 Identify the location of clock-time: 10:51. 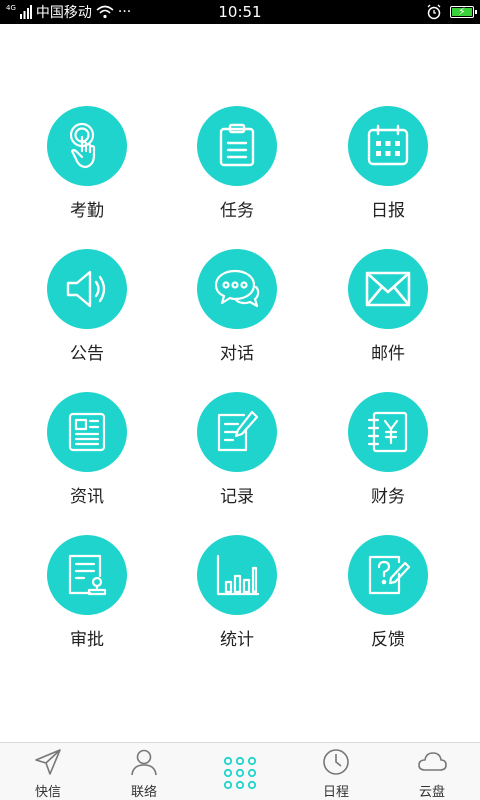
(240, 12).